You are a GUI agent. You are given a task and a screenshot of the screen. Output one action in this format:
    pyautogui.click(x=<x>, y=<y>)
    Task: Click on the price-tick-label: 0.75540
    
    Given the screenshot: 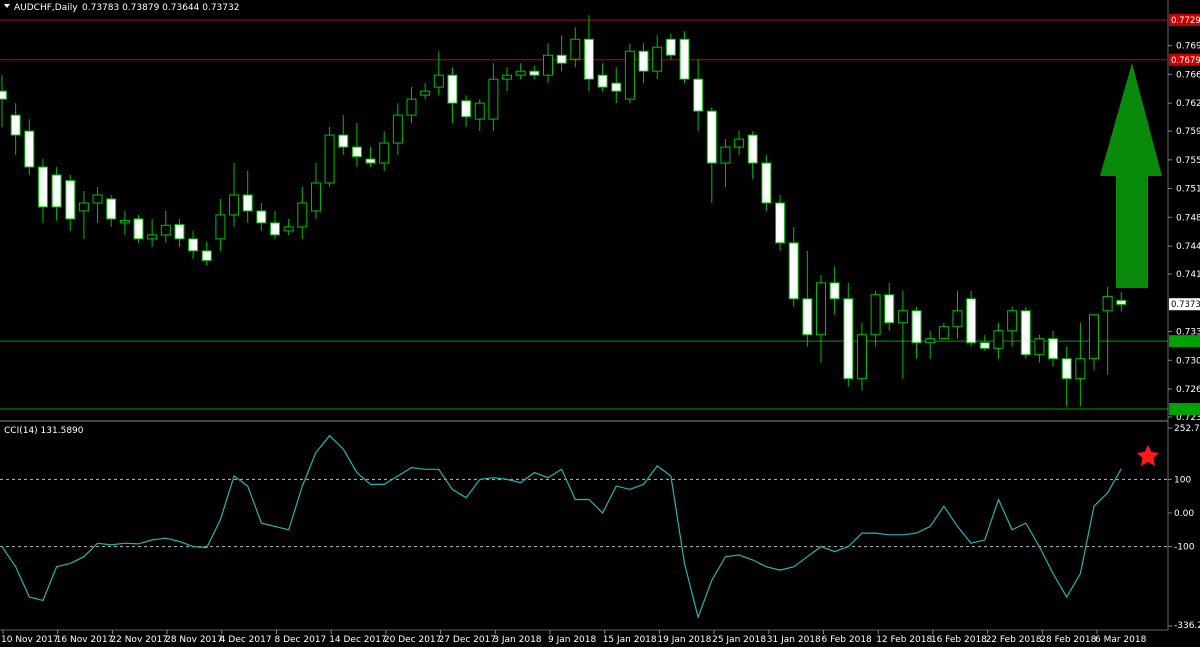 What is the action you would take?
    pyautogui.click(x=1188, y=161)
    